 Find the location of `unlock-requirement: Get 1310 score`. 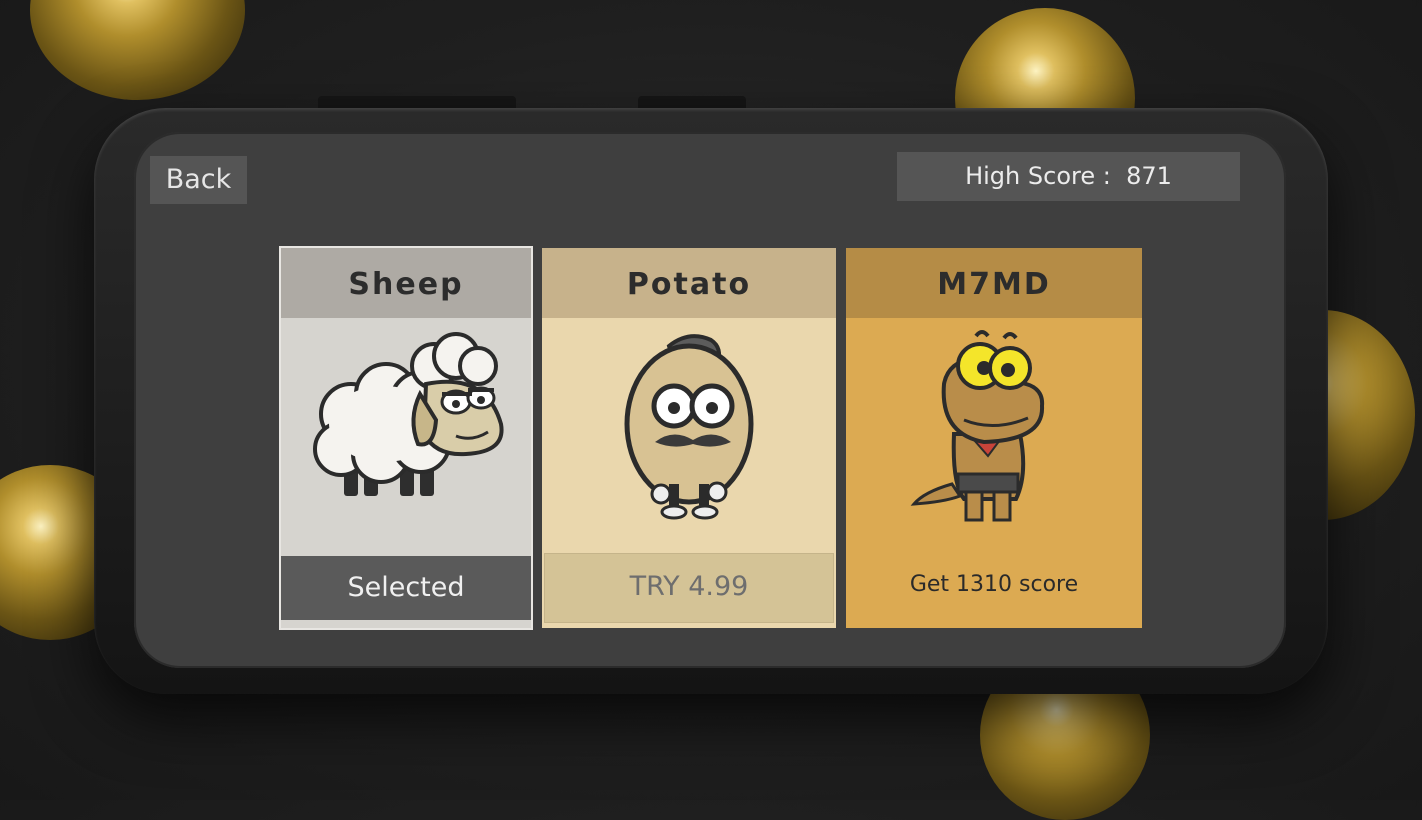

unlock-requirement: Get 1310 score is located at coordinates (994, 584).